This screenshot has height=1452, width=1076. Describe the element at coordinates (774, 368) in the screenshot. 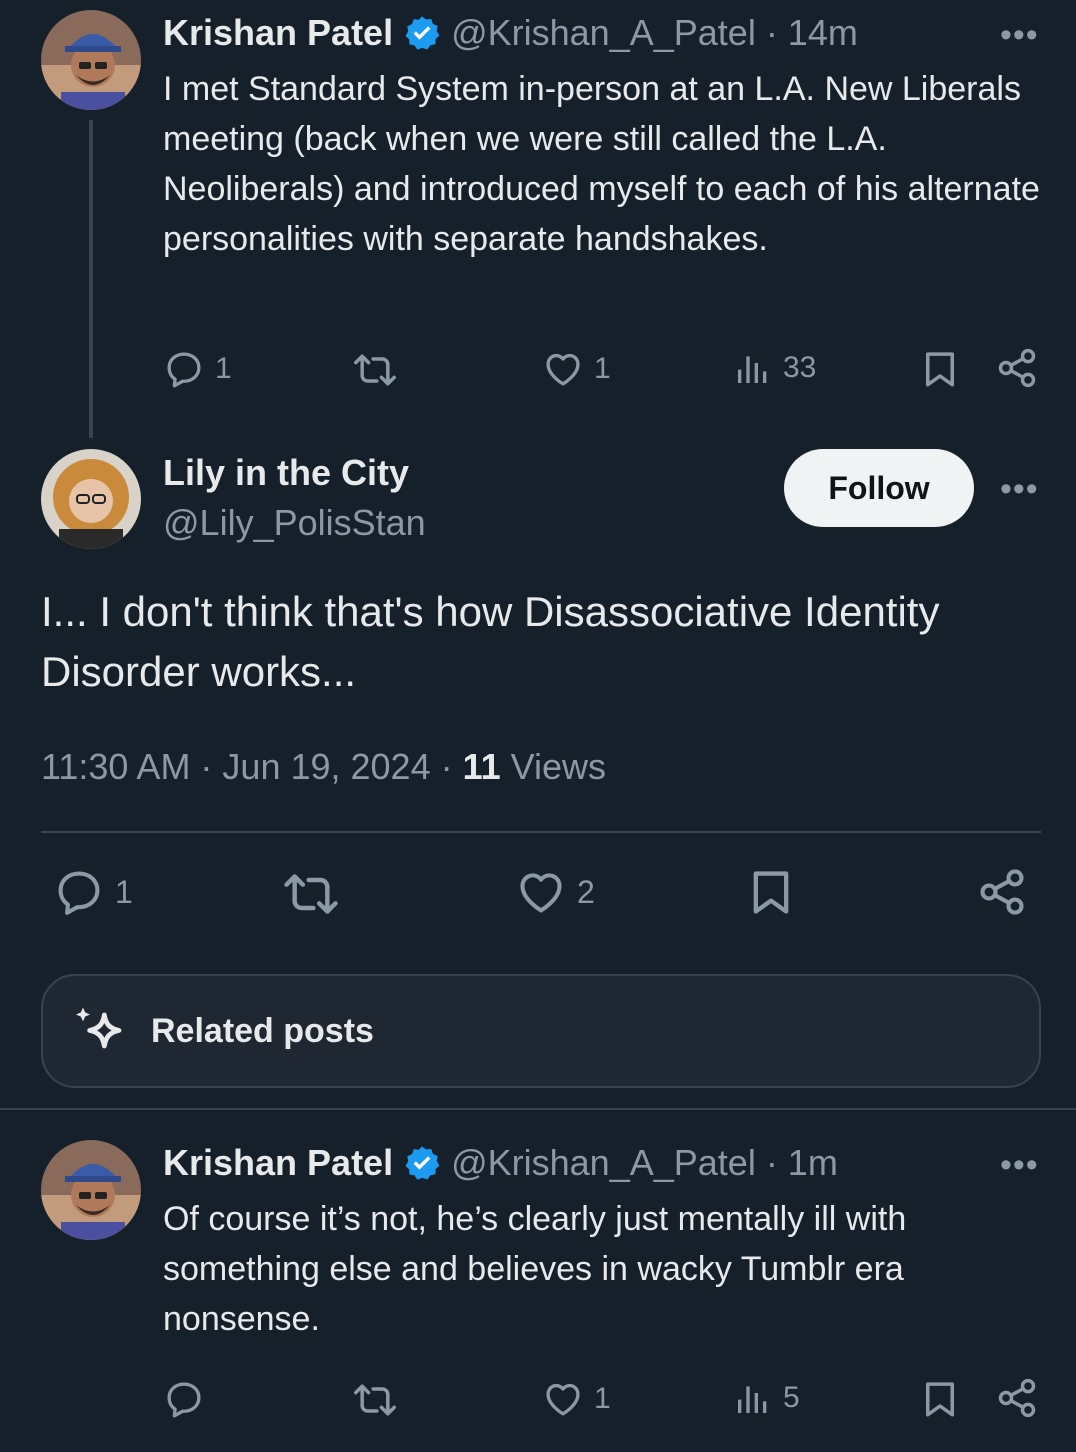

I see `views-button: 33` at that location.